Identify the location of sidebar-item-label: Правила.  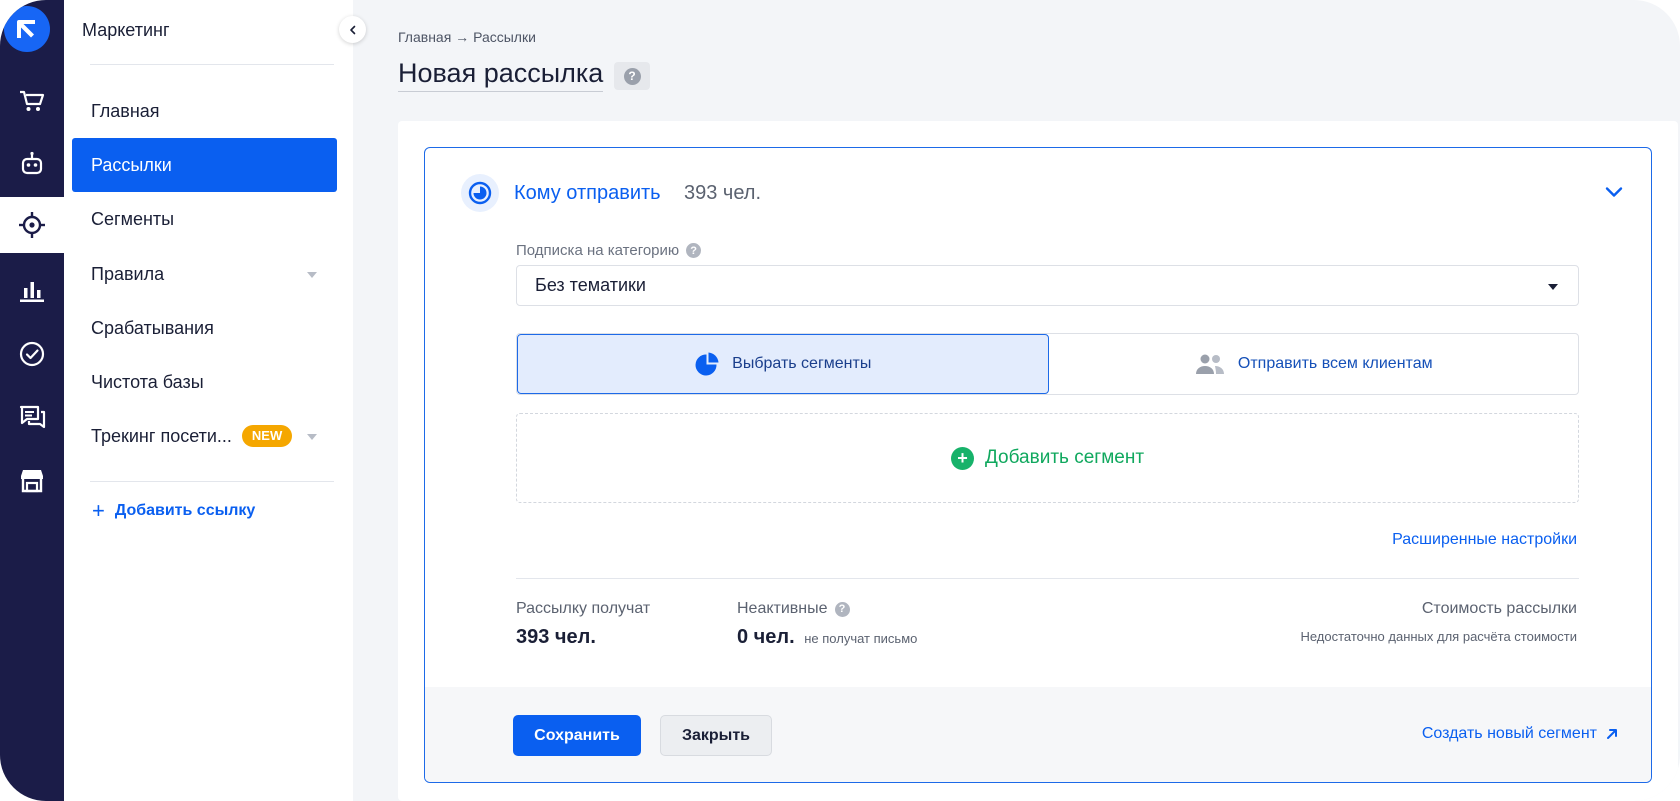
(128, 273).